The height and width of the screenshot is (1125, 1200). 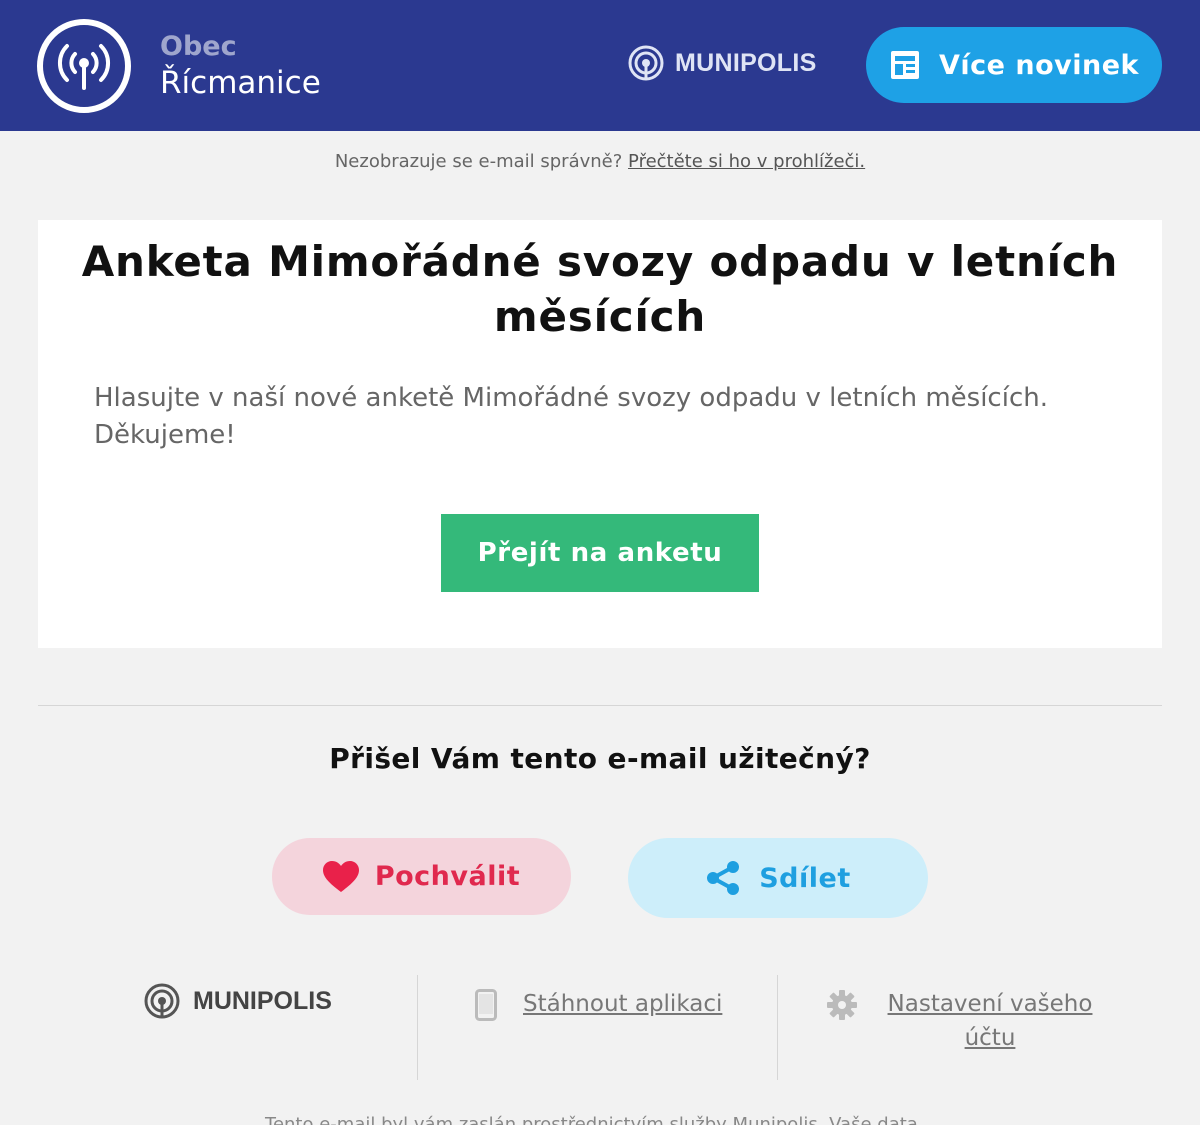 I want to click on share-icon, so click(x=723, y=878).